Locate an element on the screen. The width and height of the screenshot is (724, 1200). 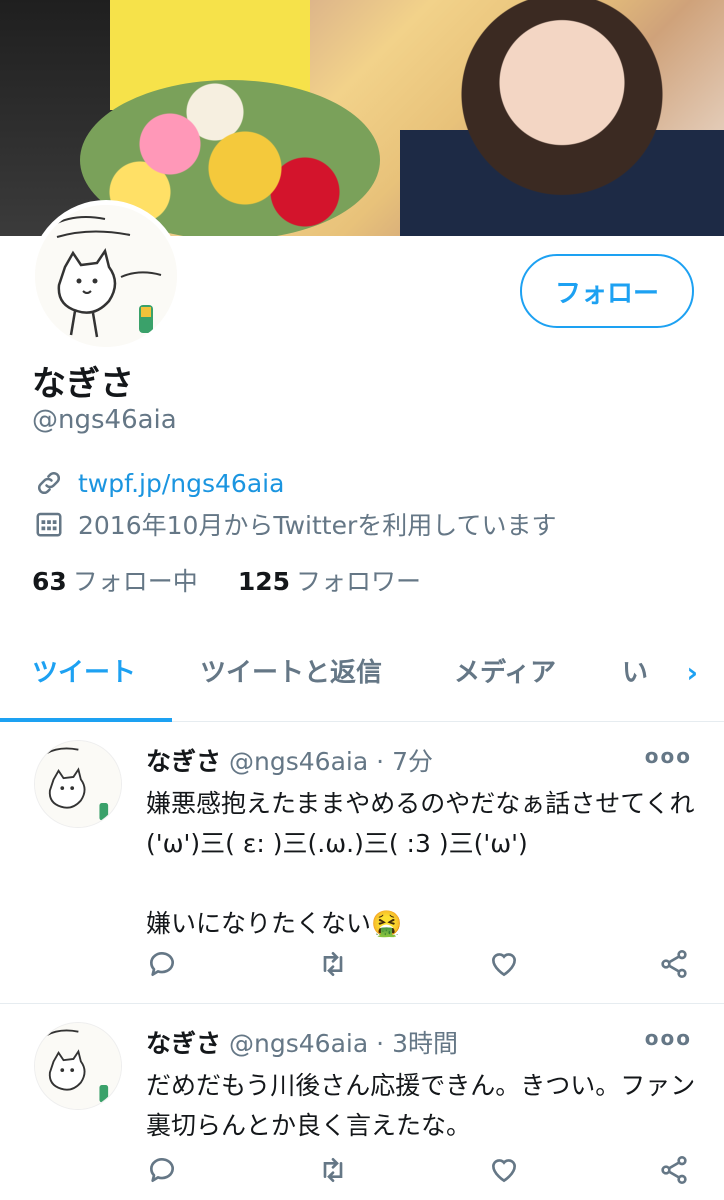
profile-website-link: twpf.jp/ngs46aia is located at coordinates (181, 483).